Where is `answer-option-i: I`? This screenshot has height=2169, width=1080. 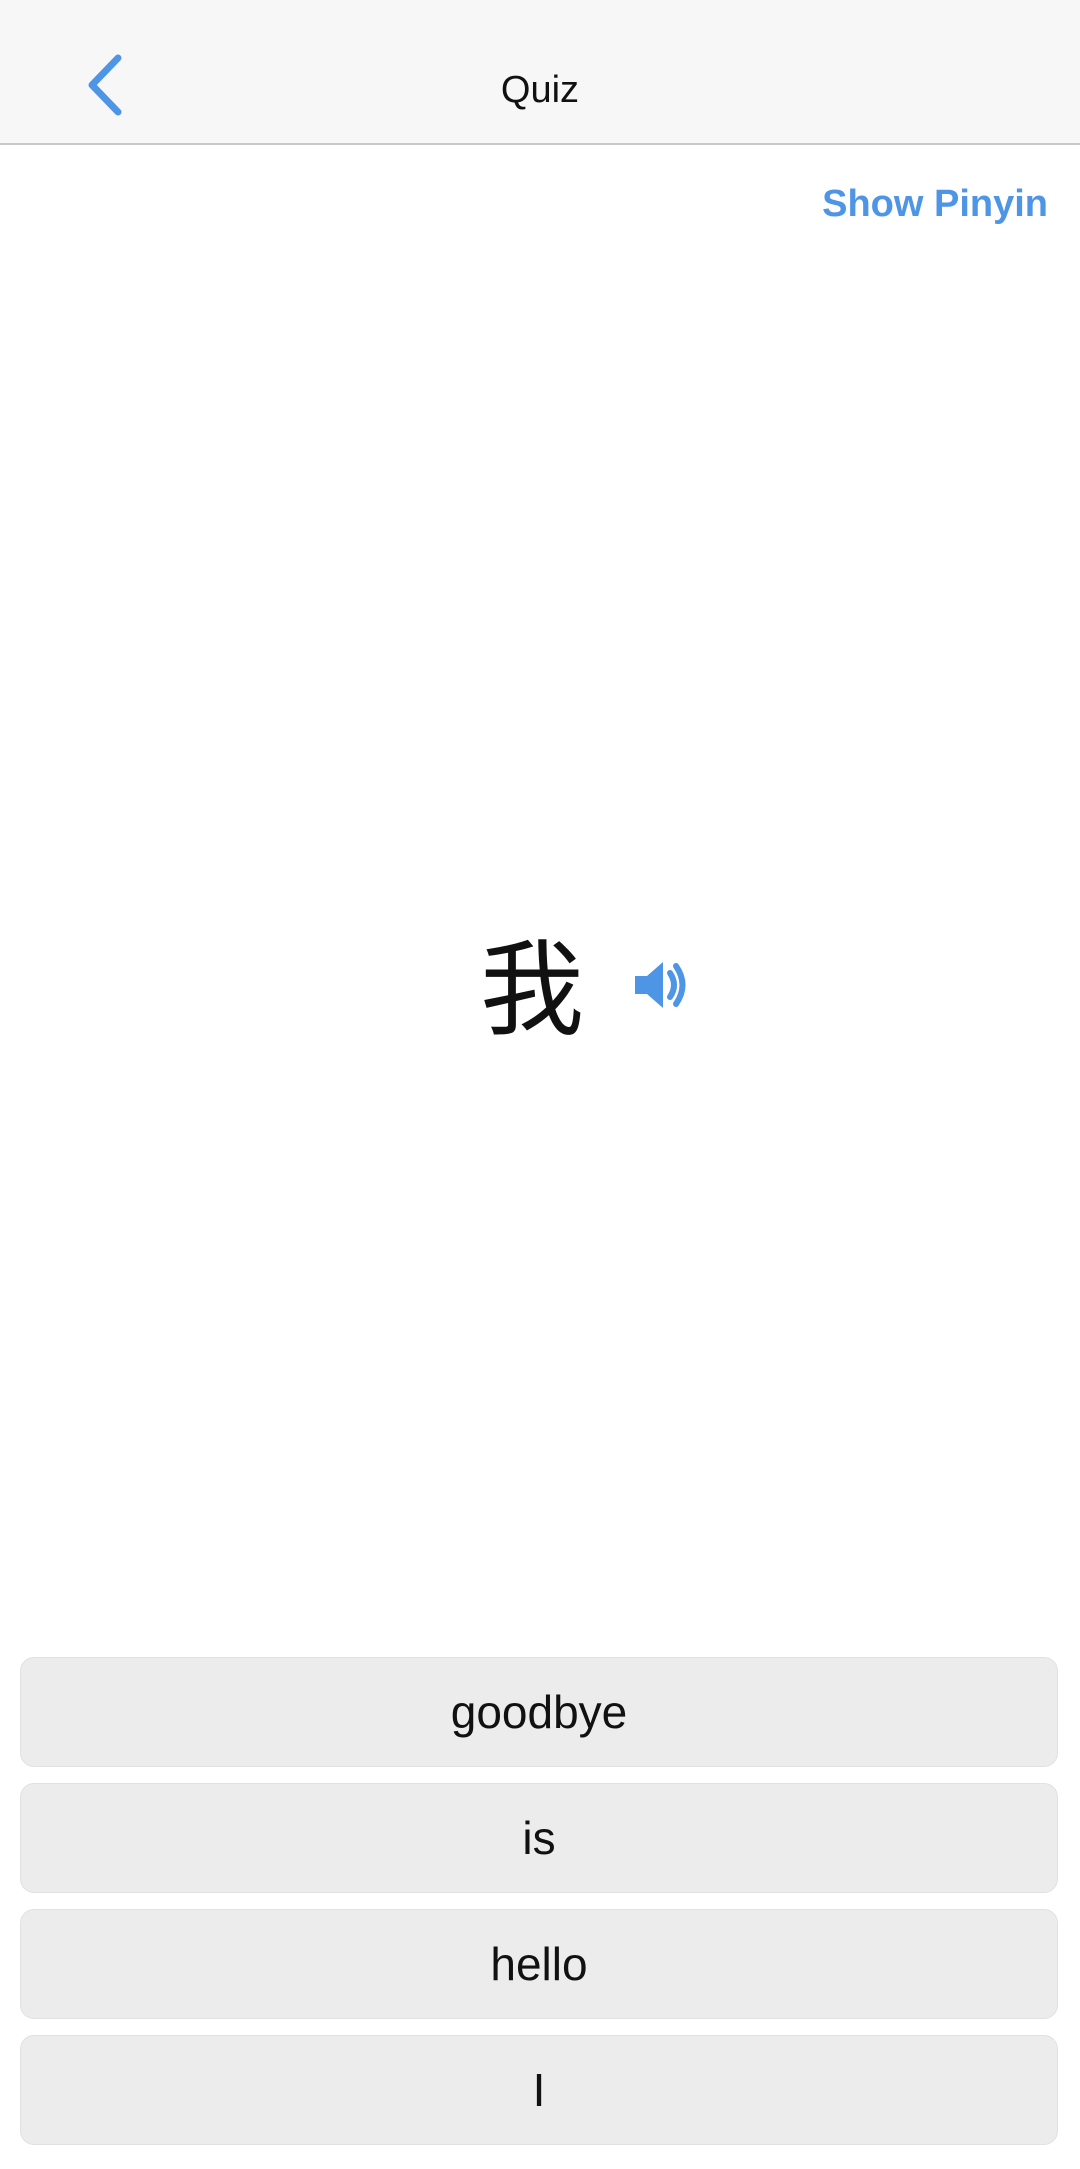
answer-option-i: I is located at coordinates (539, 2090).